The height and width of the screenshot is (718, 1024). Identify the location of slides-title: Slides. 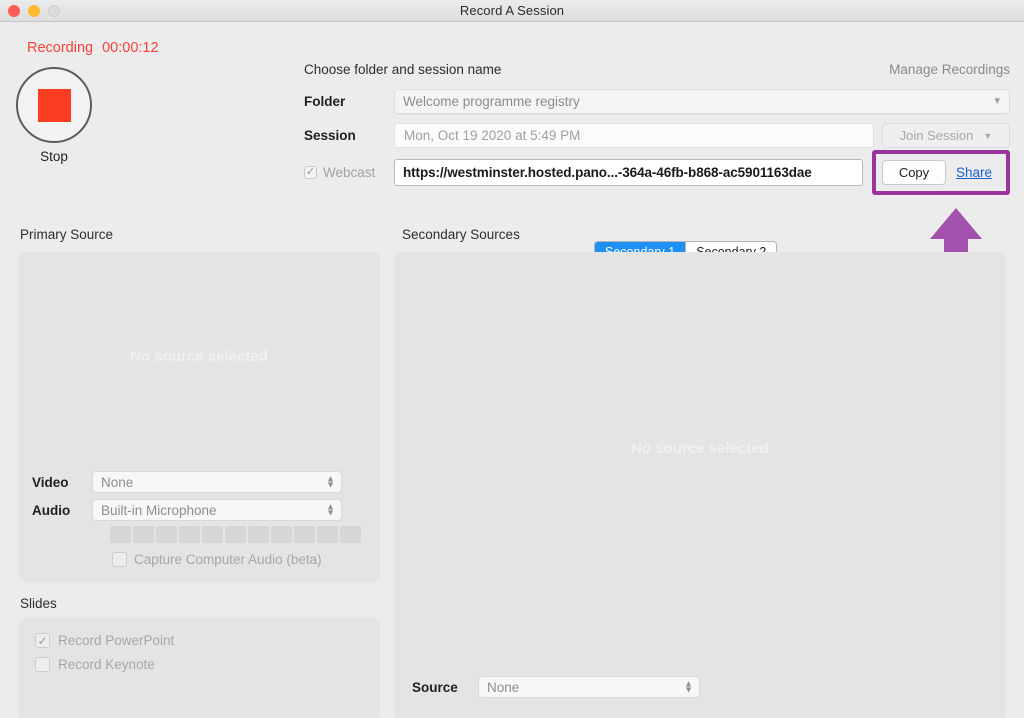
(38, 603).